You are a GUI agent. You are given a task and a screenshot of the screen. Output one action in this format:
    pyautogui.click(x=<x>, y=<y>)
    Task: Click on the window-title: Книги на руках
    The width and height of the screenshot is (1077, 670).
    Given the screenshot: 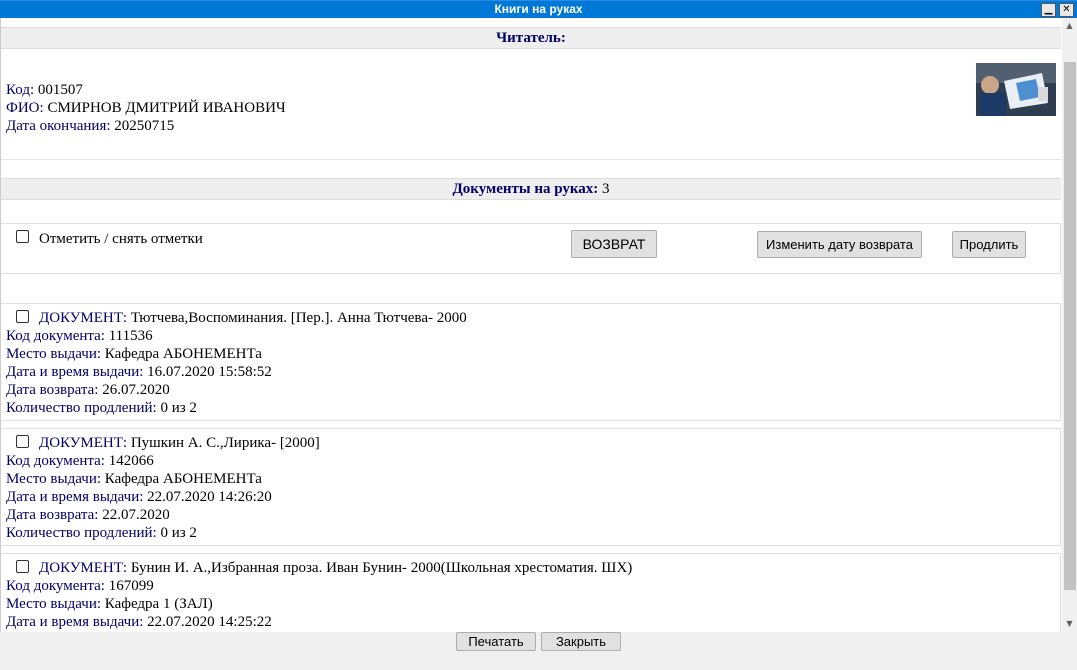 What is the action you would take?
    pyautogui.click(x=538, y=9)
    